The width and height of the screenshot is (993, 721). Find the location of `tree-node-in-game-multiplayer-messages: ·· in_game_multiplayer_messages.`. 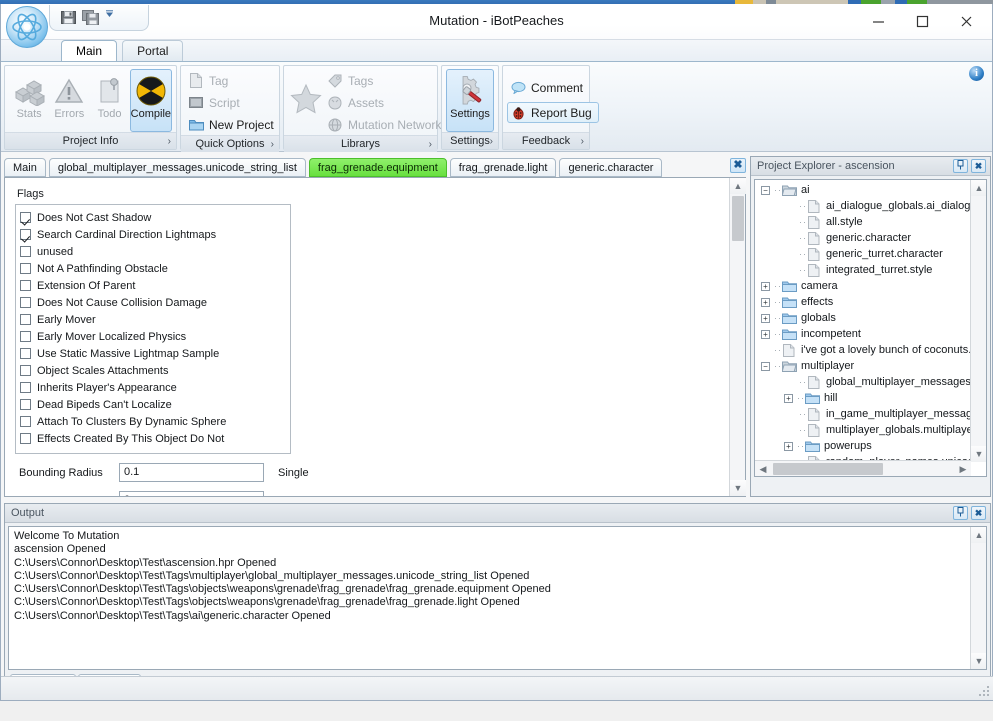

tree-node-in-game-multiplayer-messages: ·· in_game_multiplayer_messages. is located at coordinates (863, 414).